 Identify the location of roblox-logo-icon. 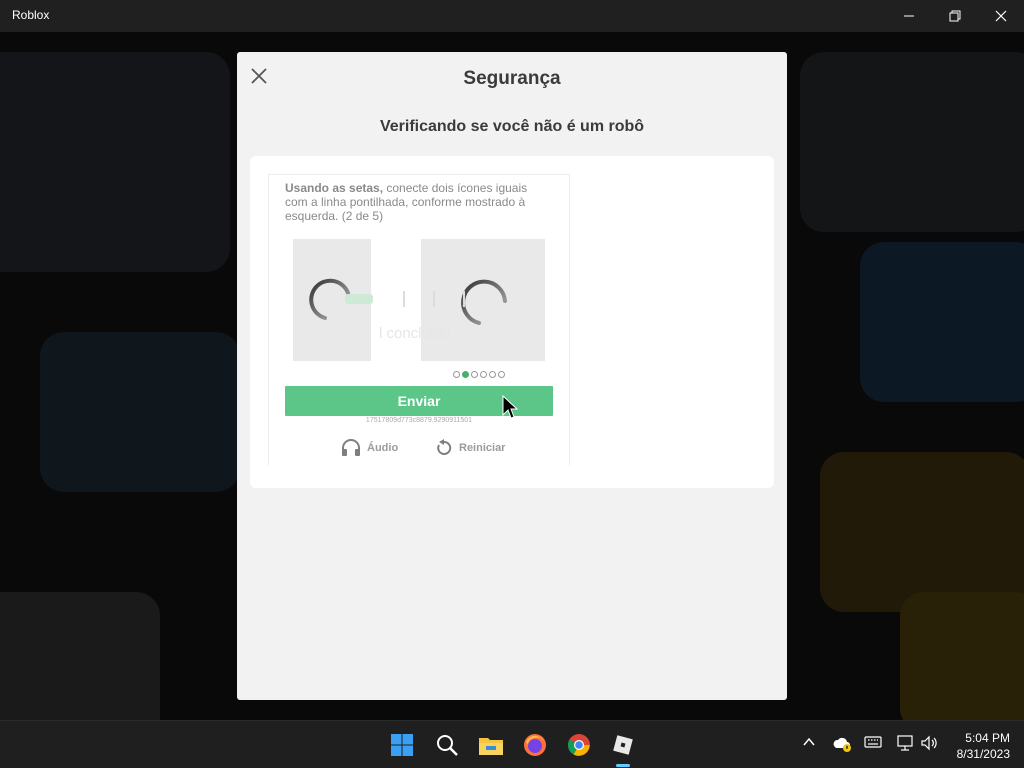
(623, 745).